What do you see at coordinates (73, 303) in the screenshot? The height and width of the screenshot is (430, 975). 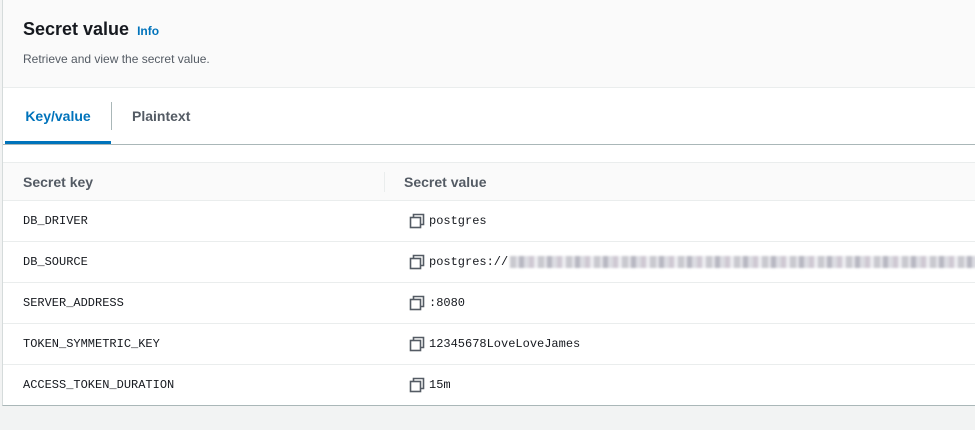 I see `secret-key-cell: SERVER_ADDRESS` at bounding box center [73, 303].